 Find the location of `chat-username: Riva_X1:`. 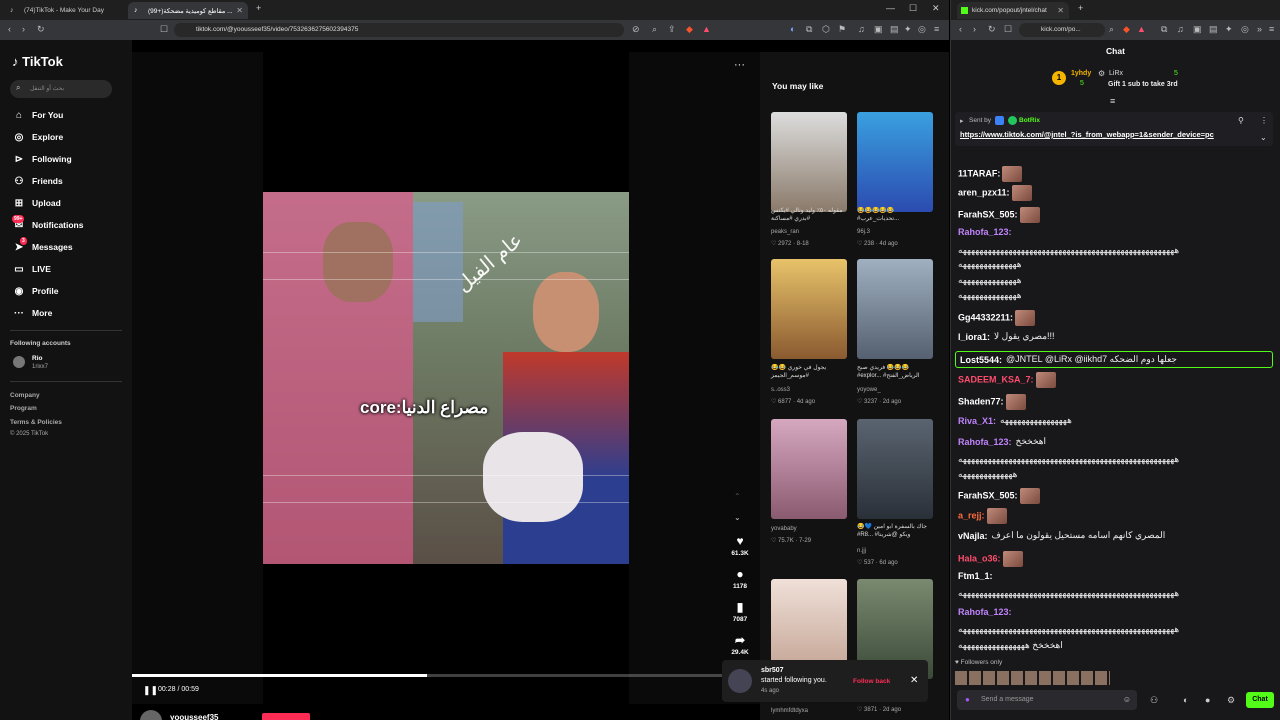

chat-username: Riva_X1: is located at coordinates (977, 421).